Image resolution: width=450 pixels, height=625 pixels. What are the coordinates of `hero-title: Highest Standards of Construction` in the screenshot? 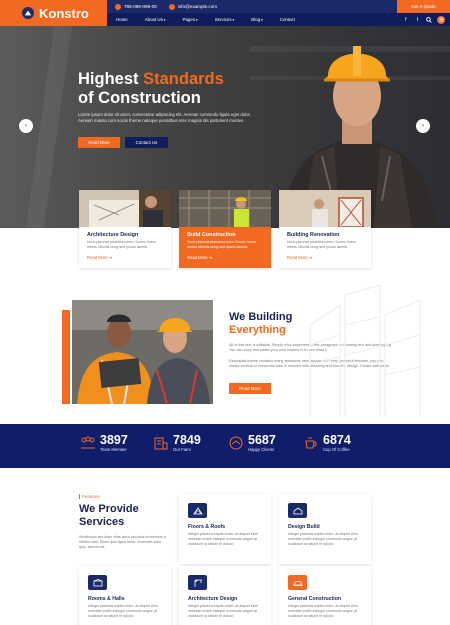 It's located at (151, 89).